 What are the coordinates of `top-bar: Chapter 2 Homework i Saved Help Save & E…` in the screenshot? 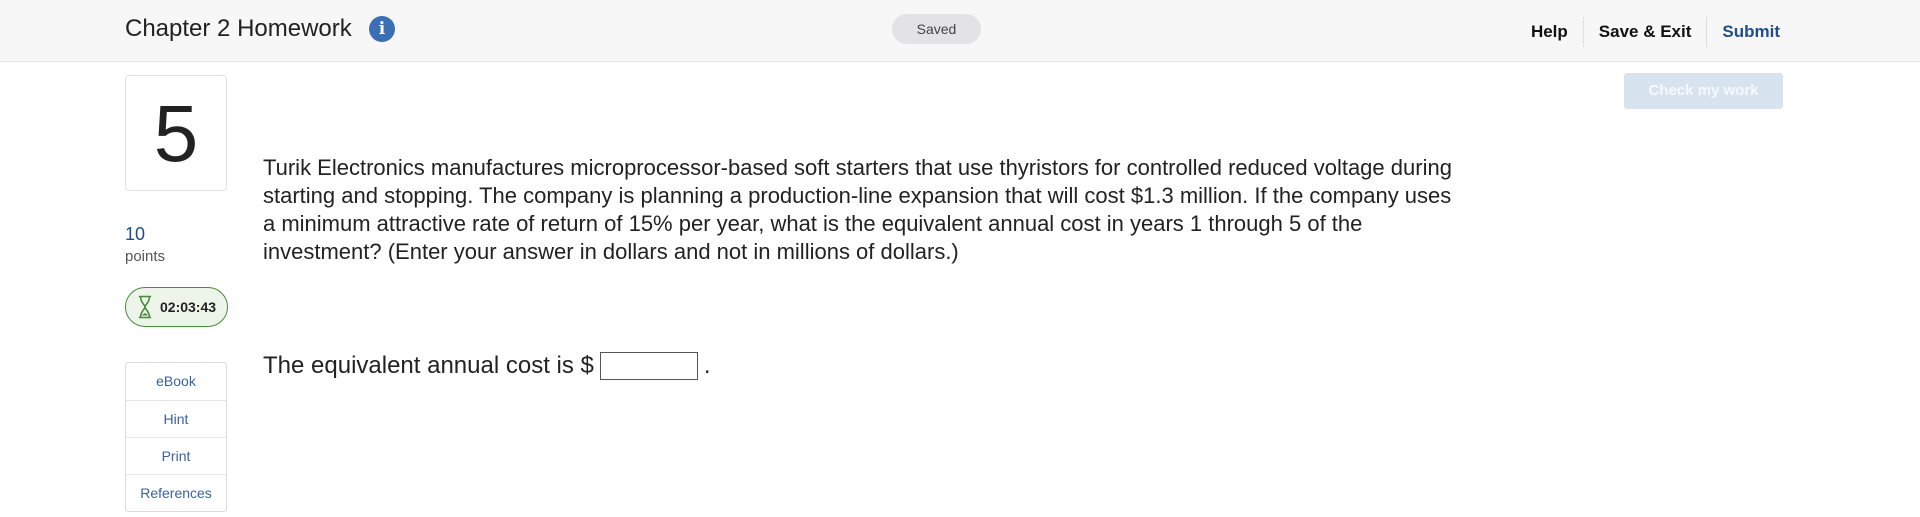 It's located at (960, 31).